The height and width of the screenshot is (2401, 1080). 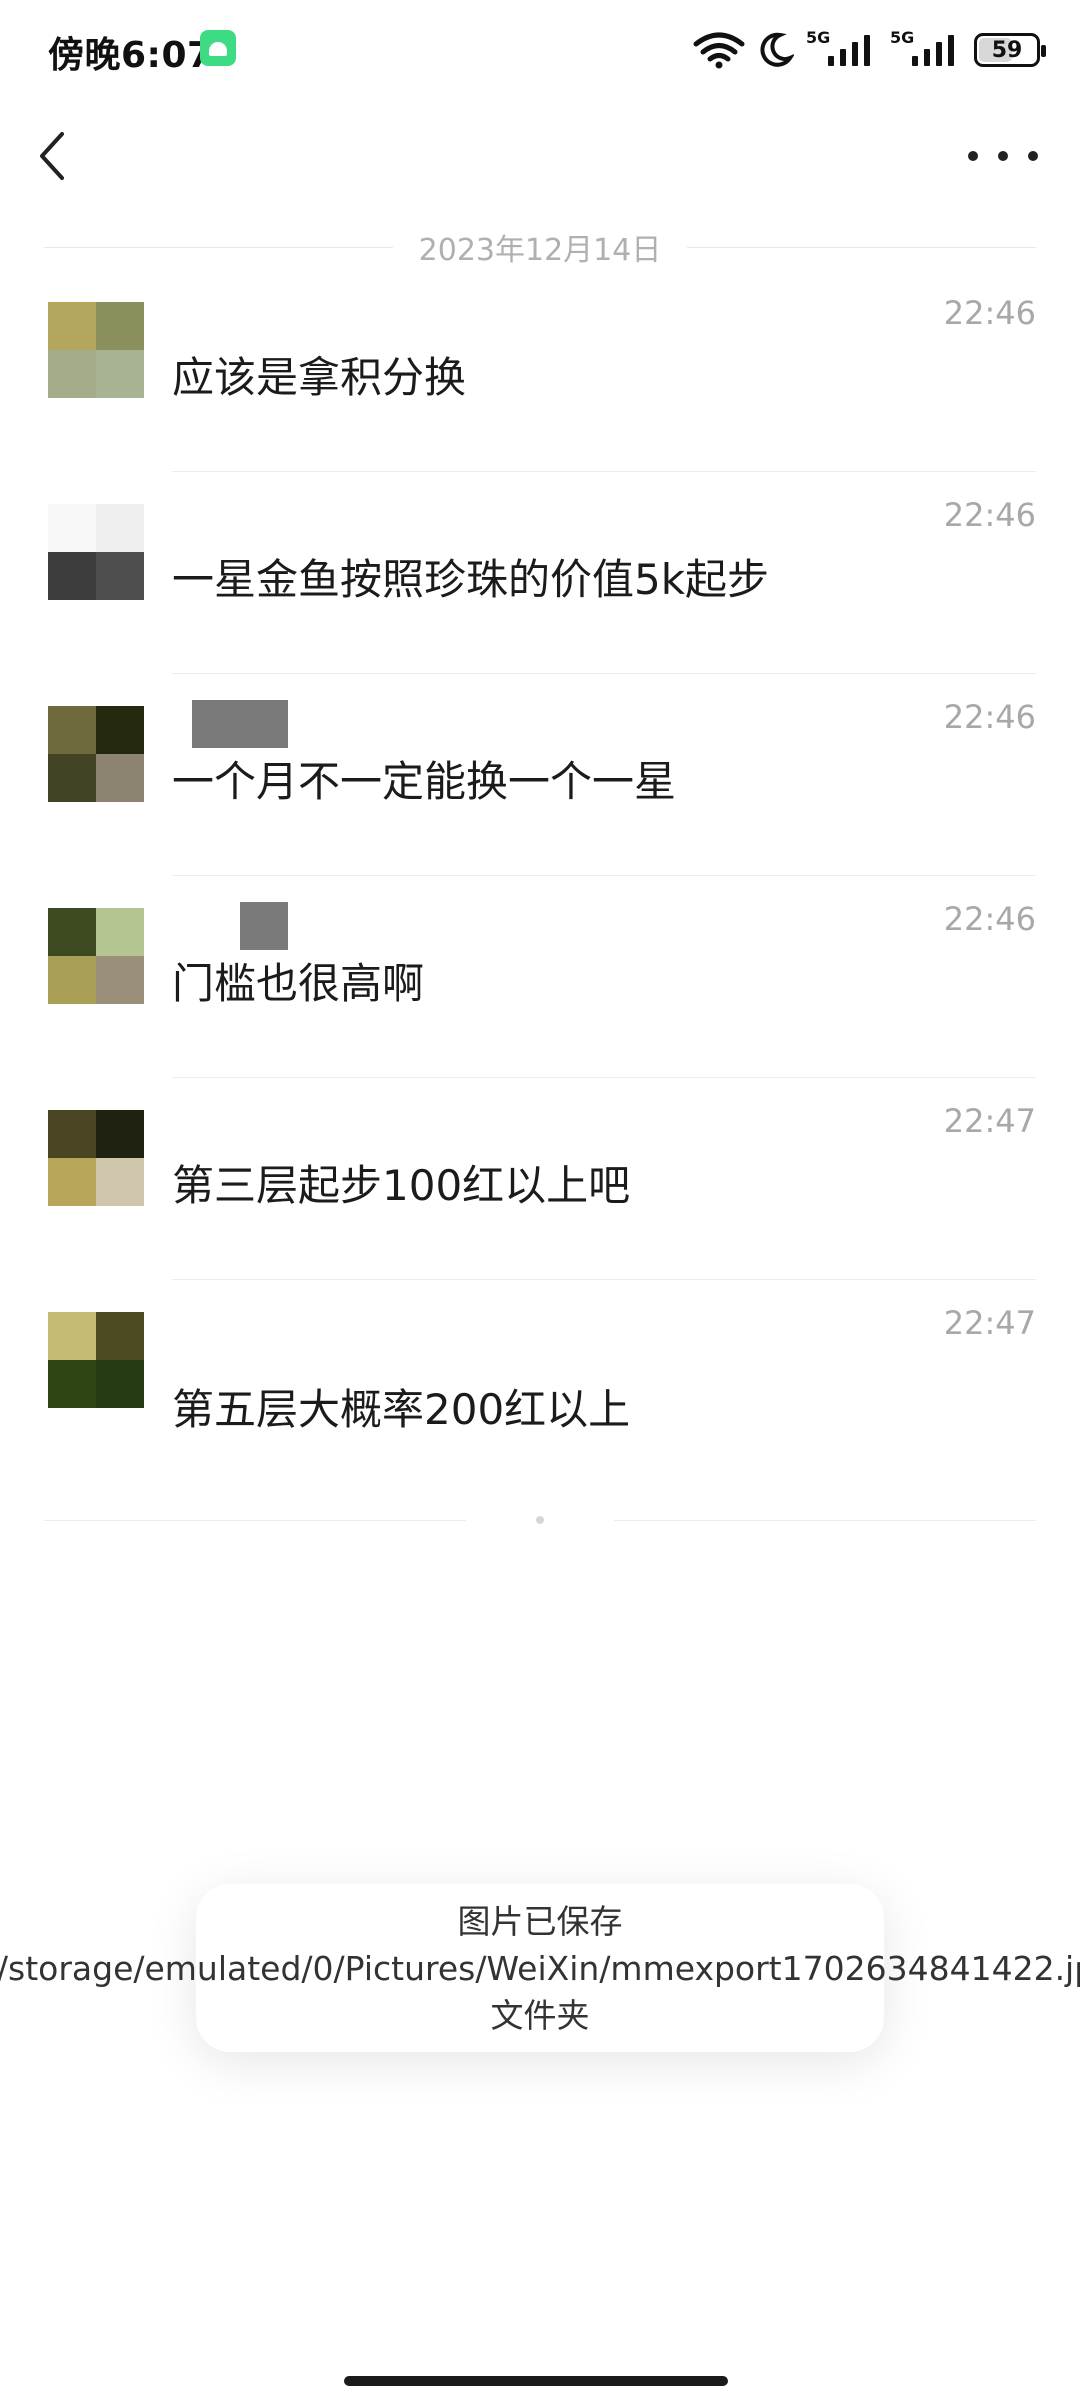 I want to click on message-text: 门槛也很高啊, so click(x=298, y=983).